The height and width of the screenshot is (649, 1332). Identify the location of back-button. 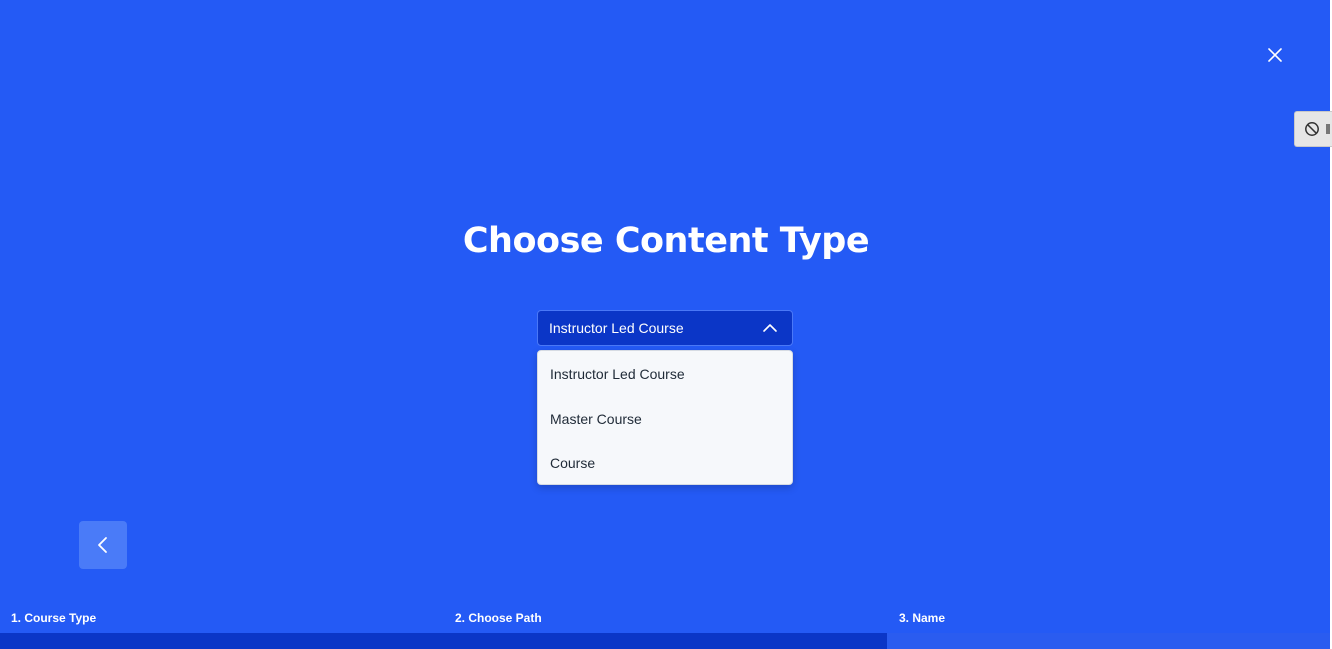
(103, 545).